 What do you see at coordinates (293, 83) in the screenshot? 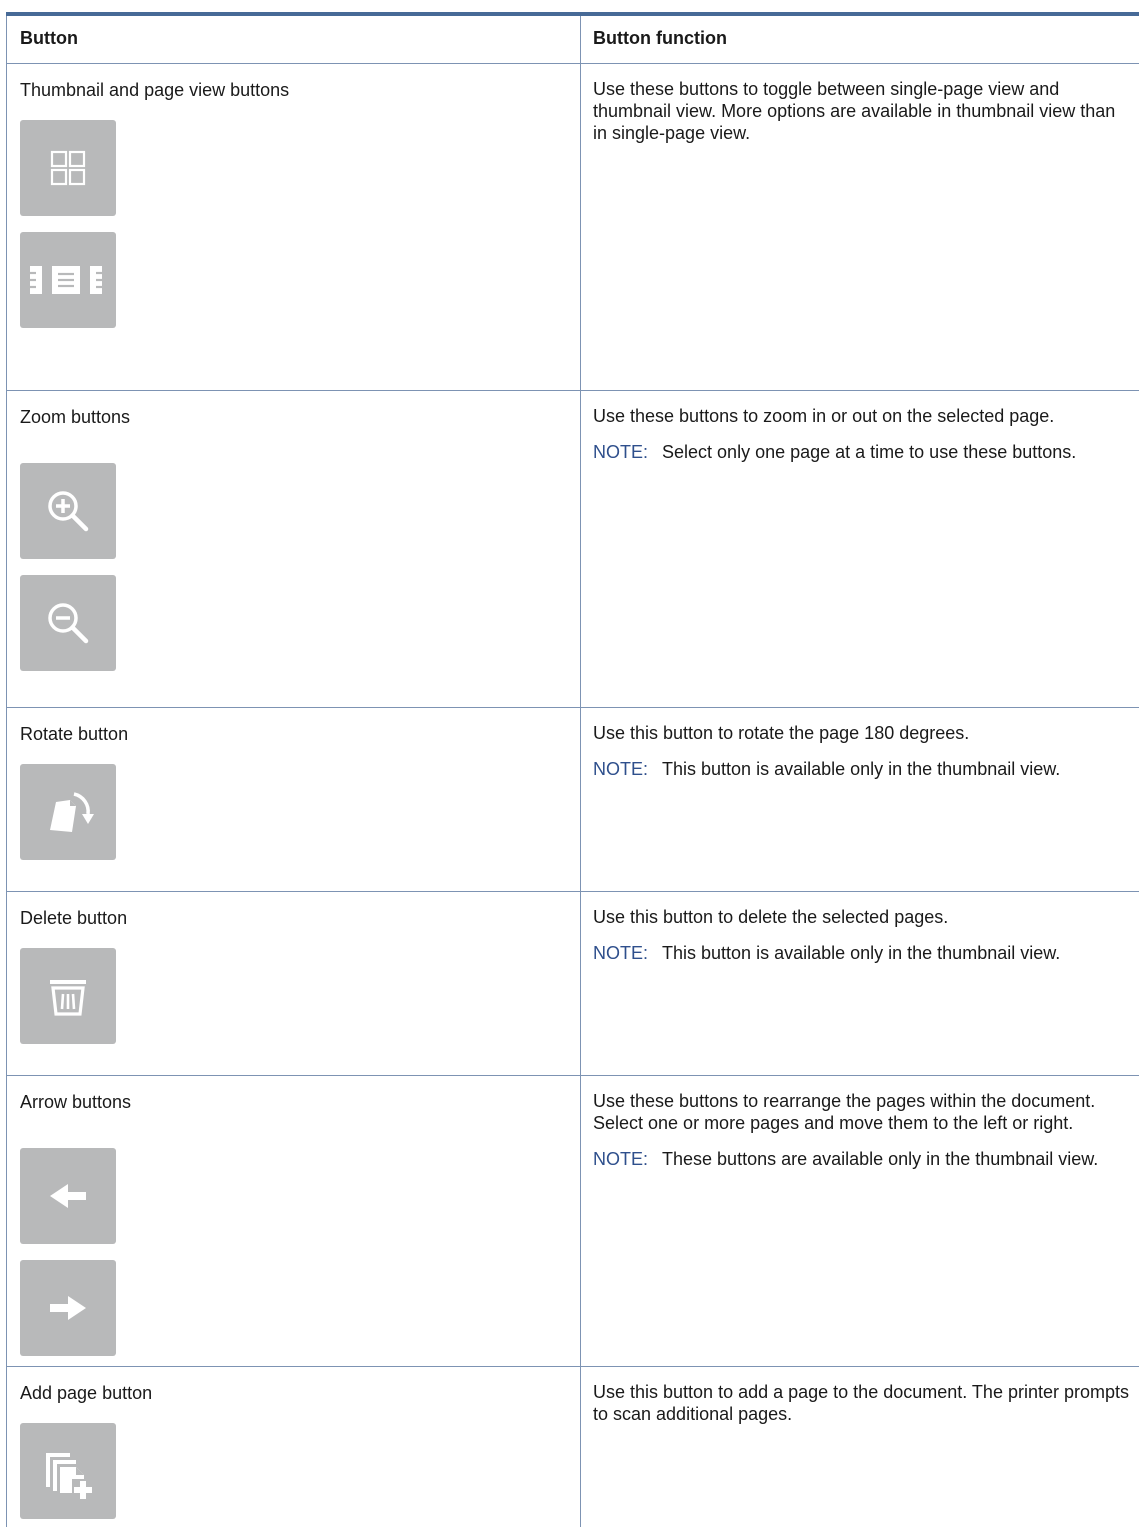
I see `button-name: Thumbnail and page view buttons` at bounding box center [293, 83].